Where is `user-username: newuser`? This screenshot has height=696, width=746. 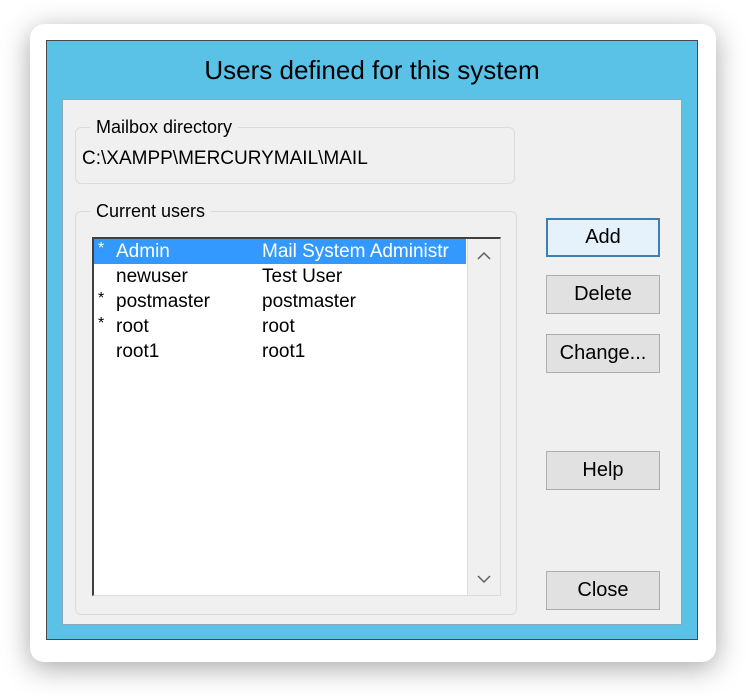 user-username: newuser is located at coordinates (152, 276).